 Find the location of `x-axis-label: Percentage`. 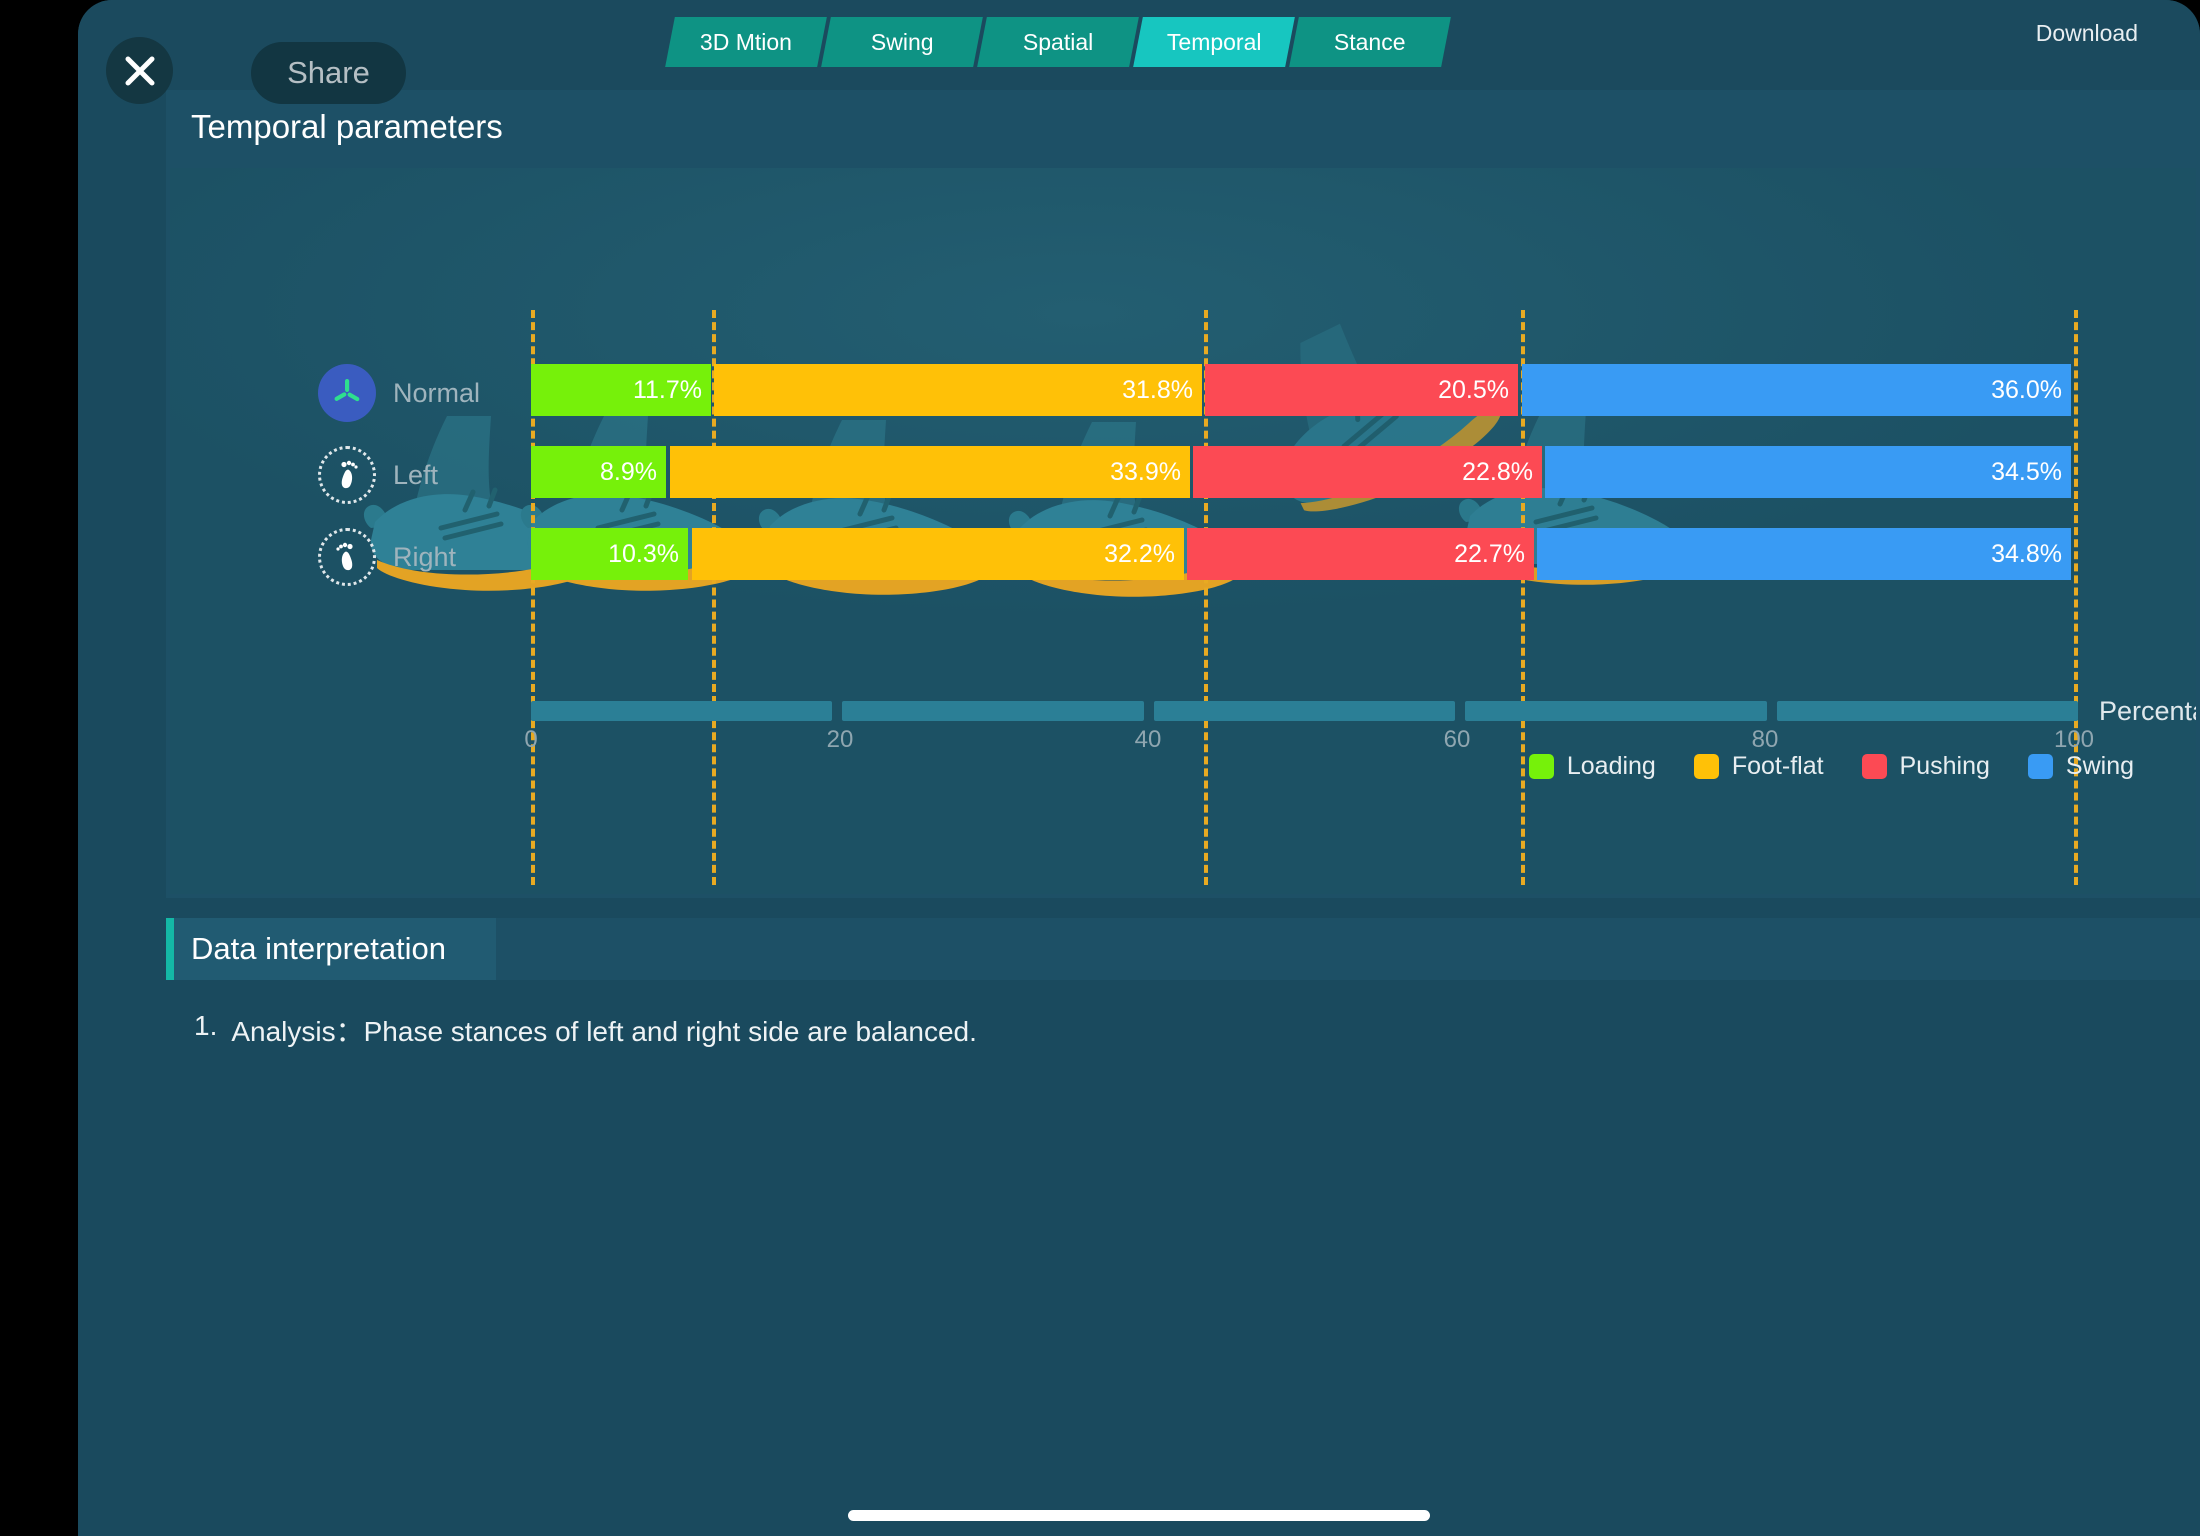

x-axis-label: Percentage is located at coordinates (2147, 711).